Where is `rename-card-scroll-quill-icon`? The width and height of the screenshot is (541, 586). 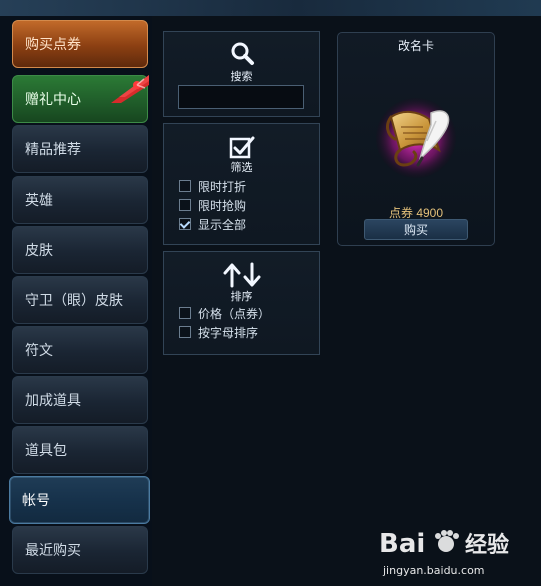
rename-card-scroll-quill-icon is located at coordinates (416, 138).